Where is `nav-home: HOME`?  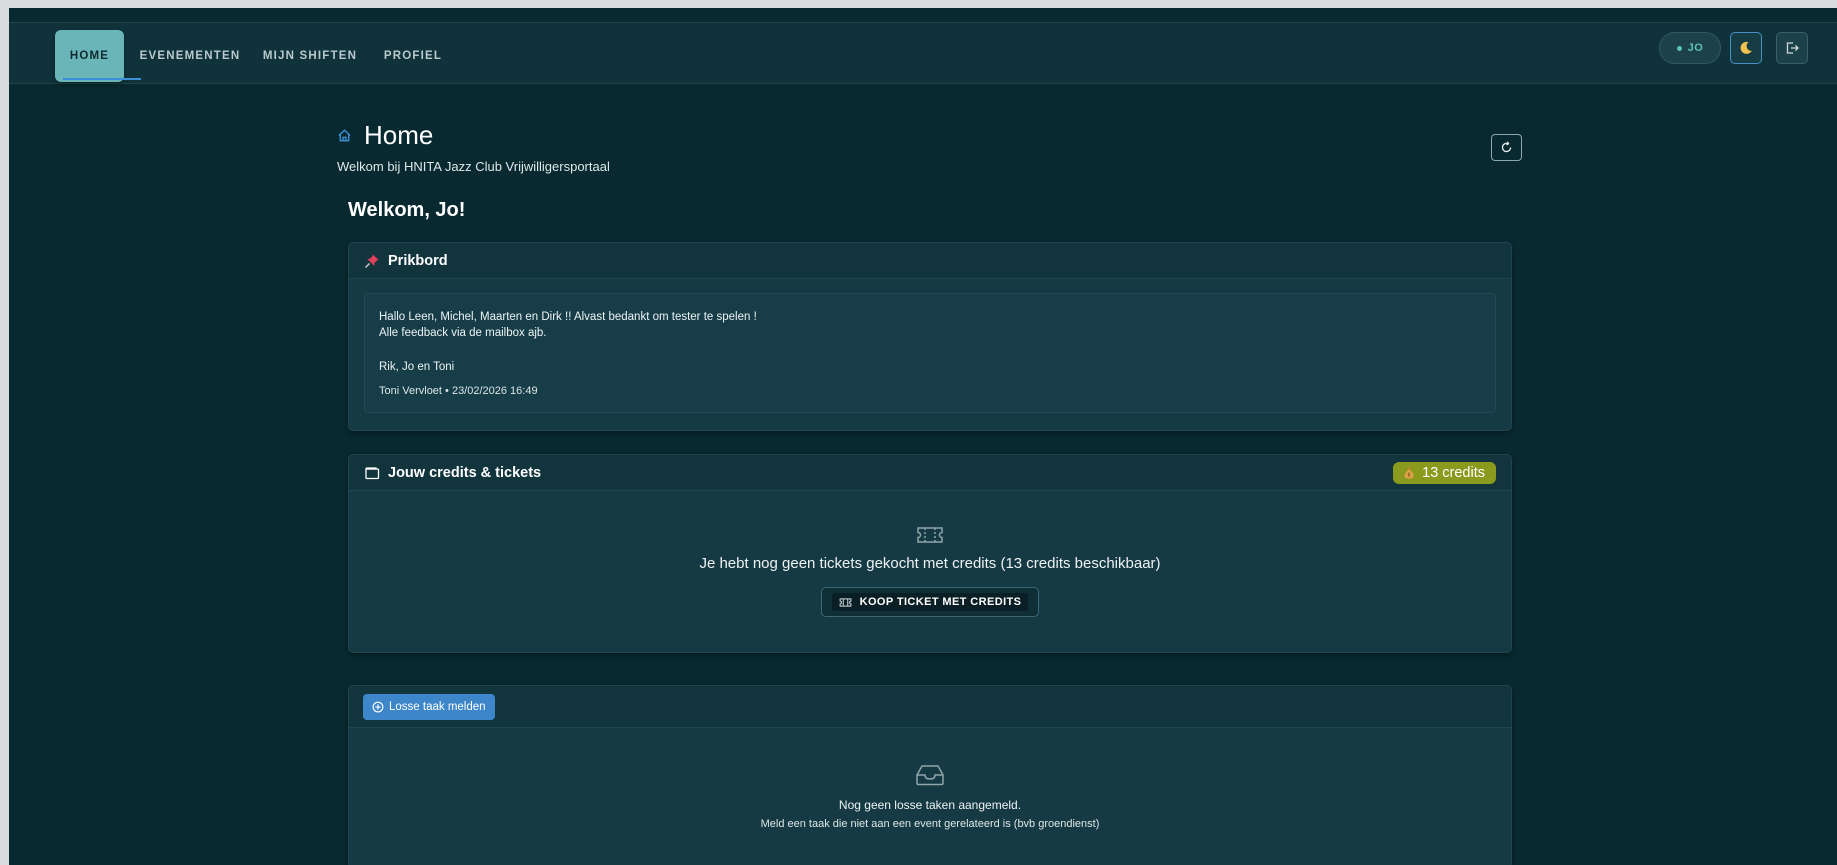 nav-home: HOME is located at coordinates (89, 56).